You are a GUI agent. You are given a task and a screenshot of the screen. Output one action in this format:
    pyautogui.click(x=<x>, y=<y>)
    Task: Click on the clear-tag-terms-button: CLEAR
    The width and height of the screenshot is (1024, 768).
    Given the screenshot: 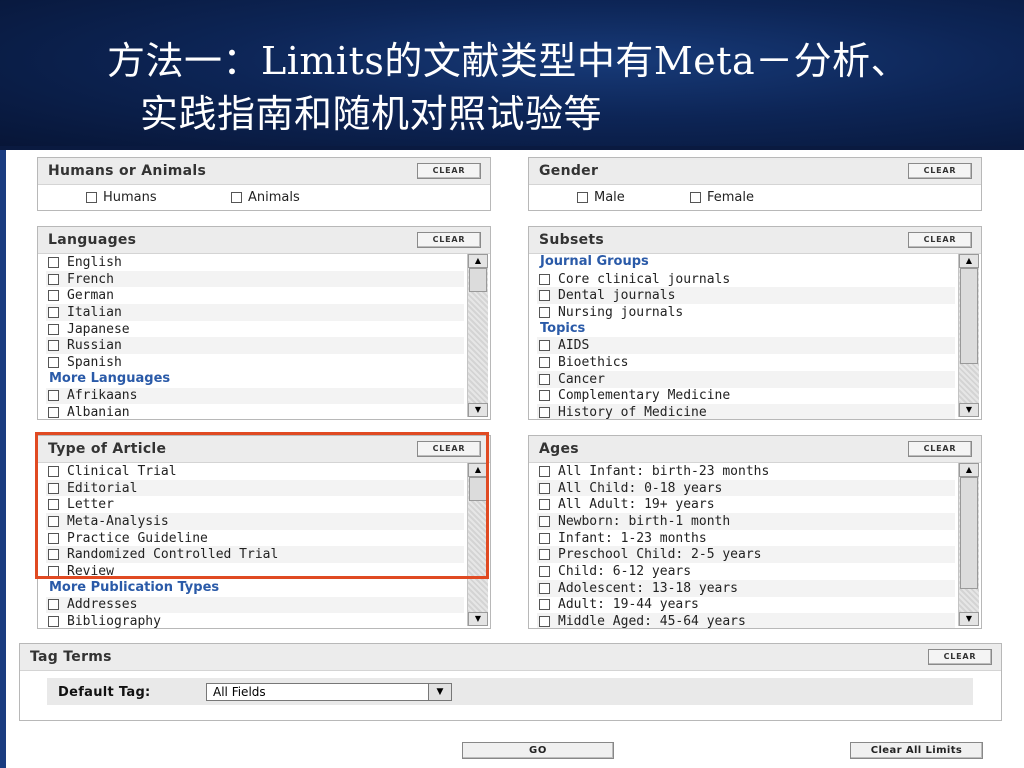 What is the action you would take?
    pyautogui.click(x=960, y=657)
    